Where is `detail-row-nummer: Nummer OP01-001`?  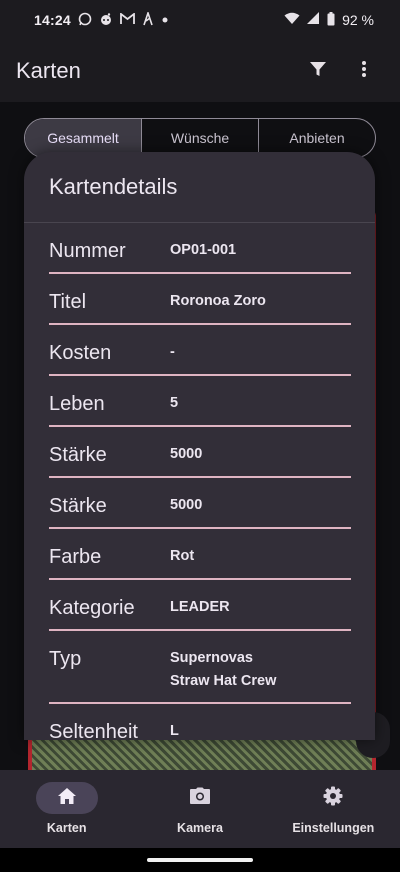 detail-row-nummer: Nummer OP01-001 is located at coordinates (200, 248).